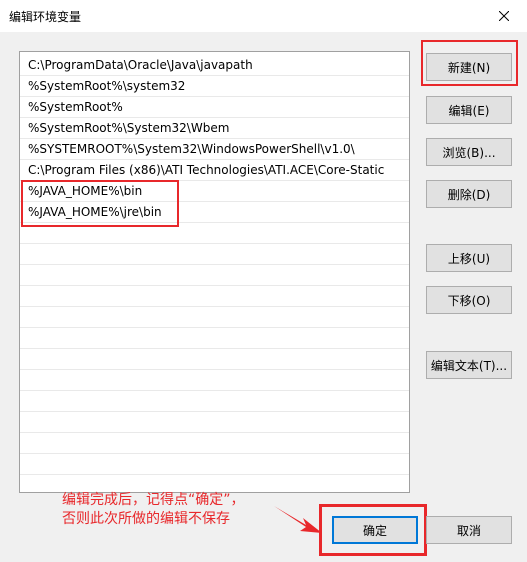  I want to click on path-item: C:\ProgramData\Oracle\Java\javapath, so click(214, 65).